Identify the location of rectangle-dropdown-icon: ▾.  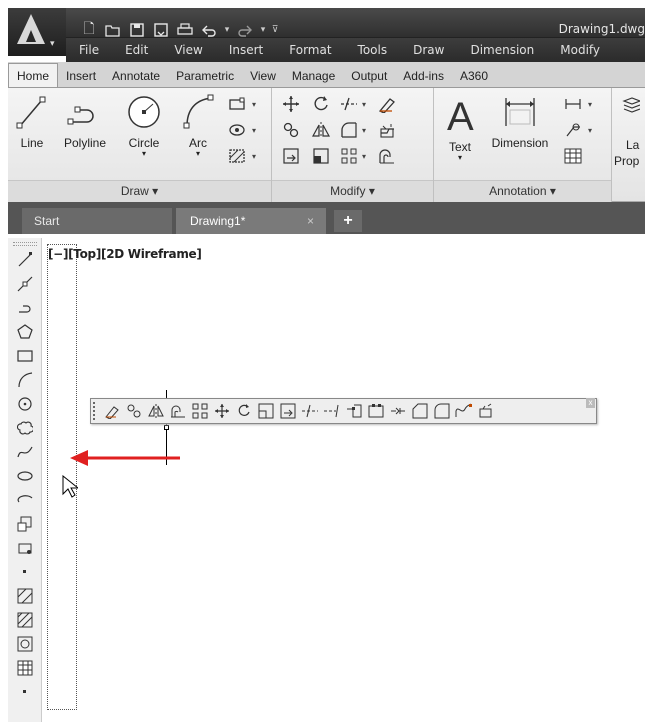
(254, 104).